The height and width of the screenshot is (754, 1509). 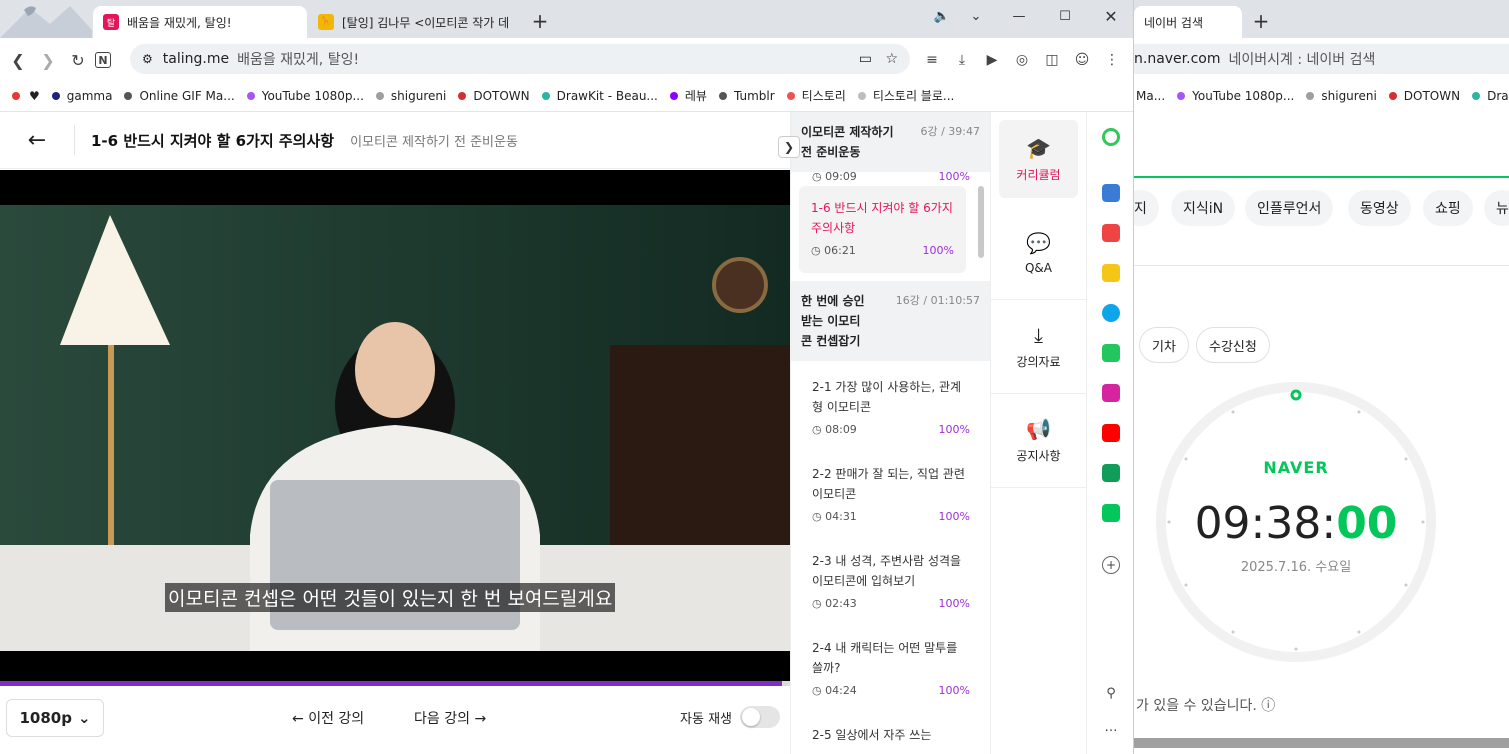 What do you see at coordinates (81, 96) in the screenshot?
I see `bookmark-item: gamma` at bounding box center [81, 96].